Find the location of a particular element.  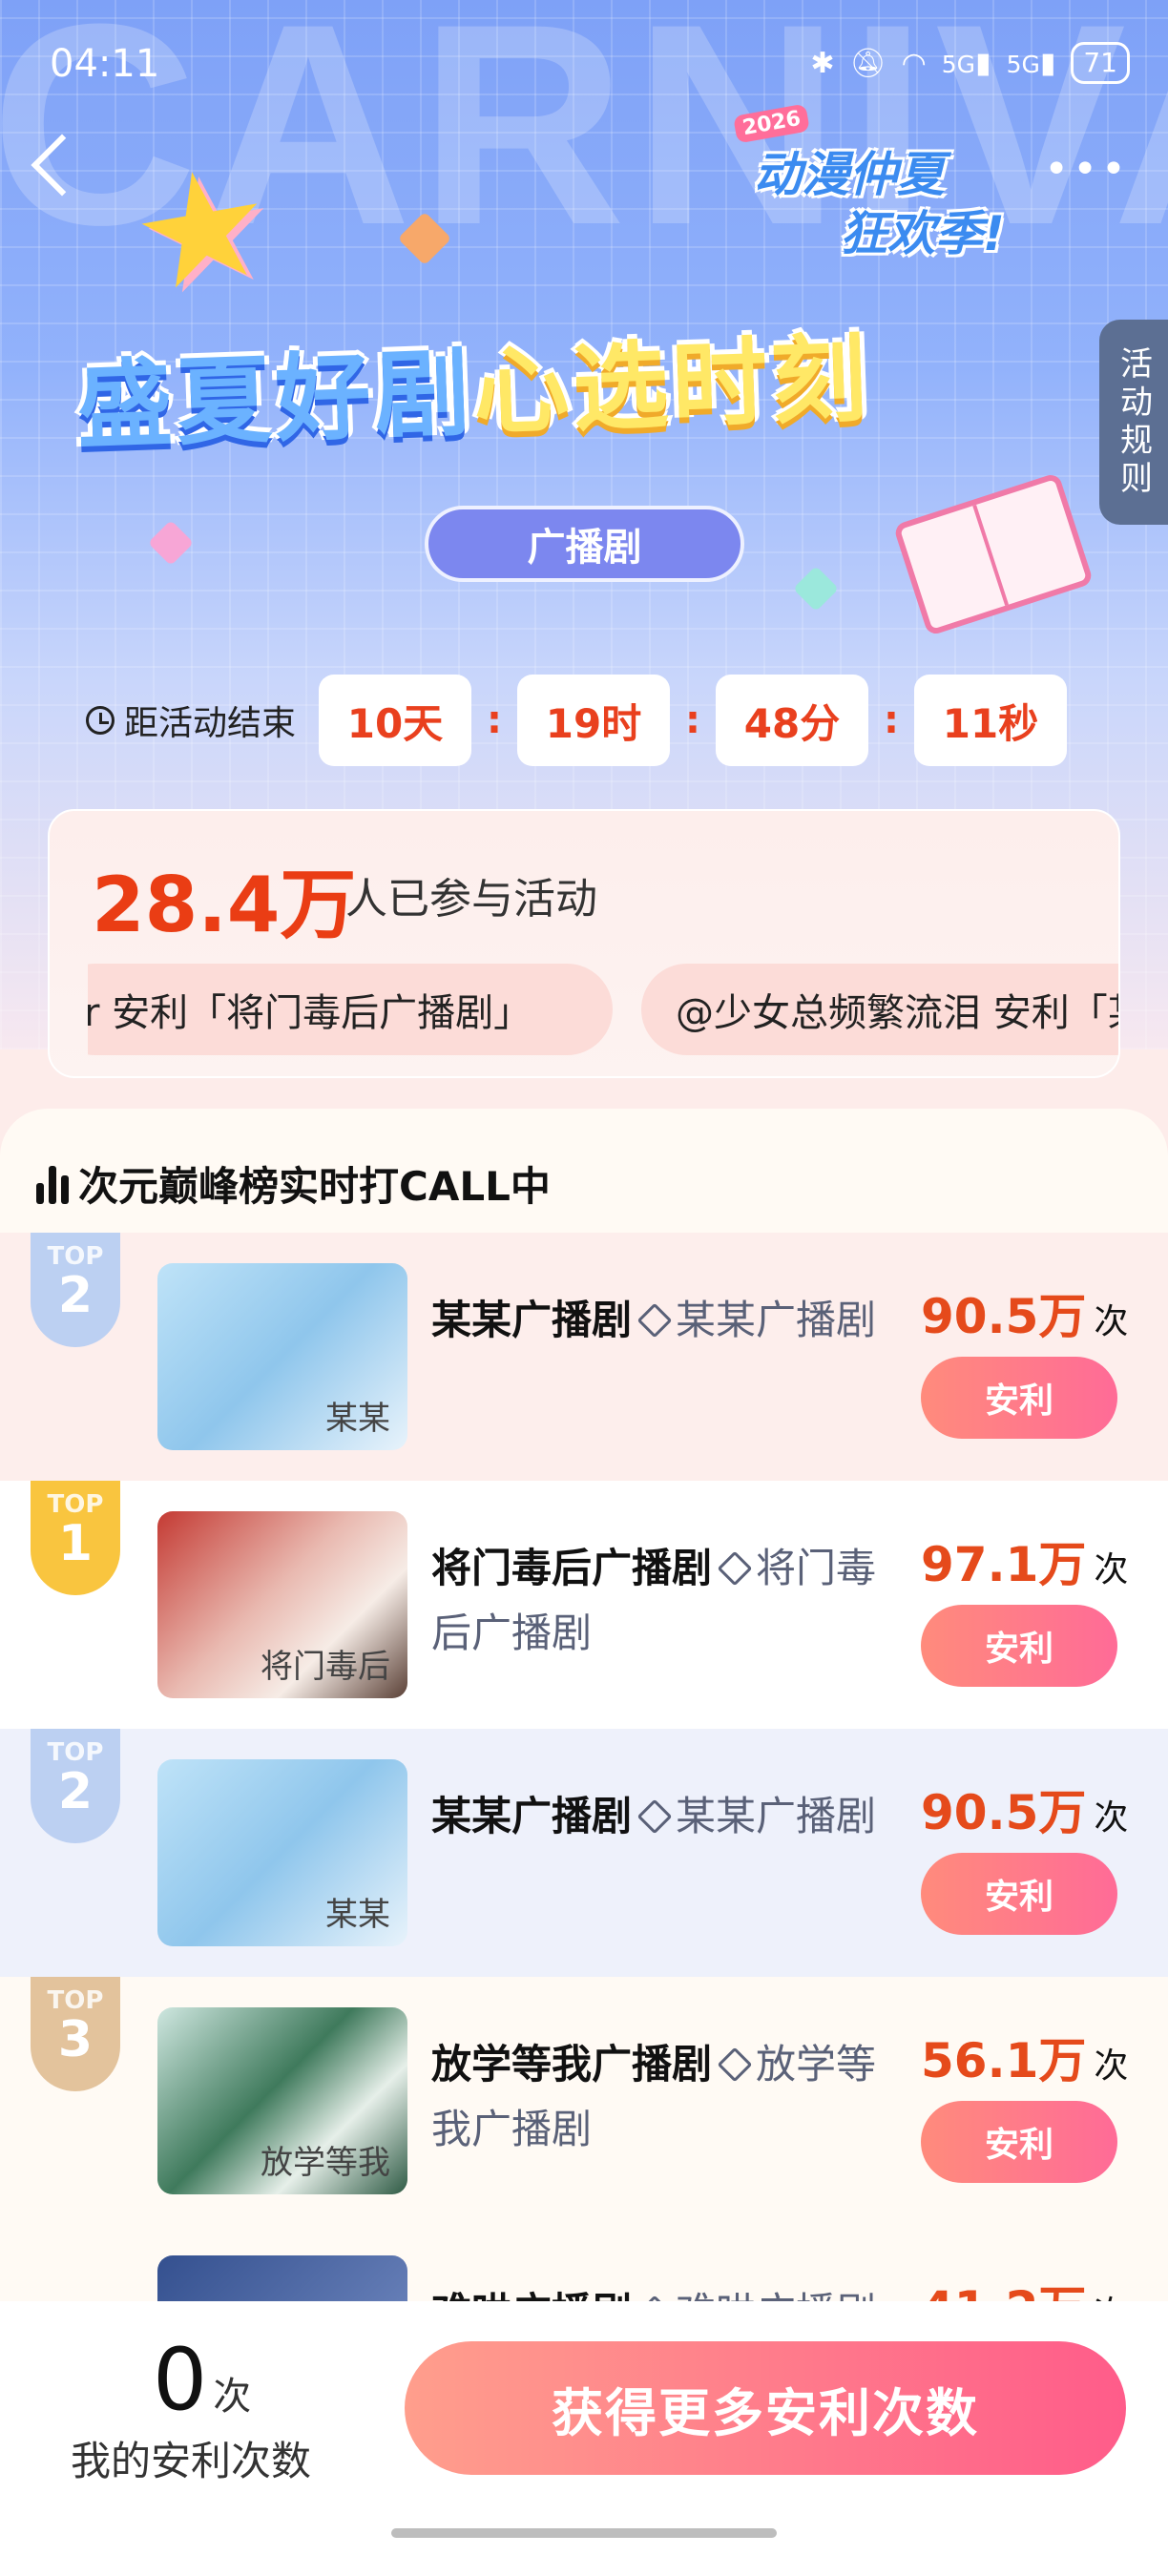

ranking-title: 次元巅峰榜实时打CALL中 is located at coordinates (314, 1186).